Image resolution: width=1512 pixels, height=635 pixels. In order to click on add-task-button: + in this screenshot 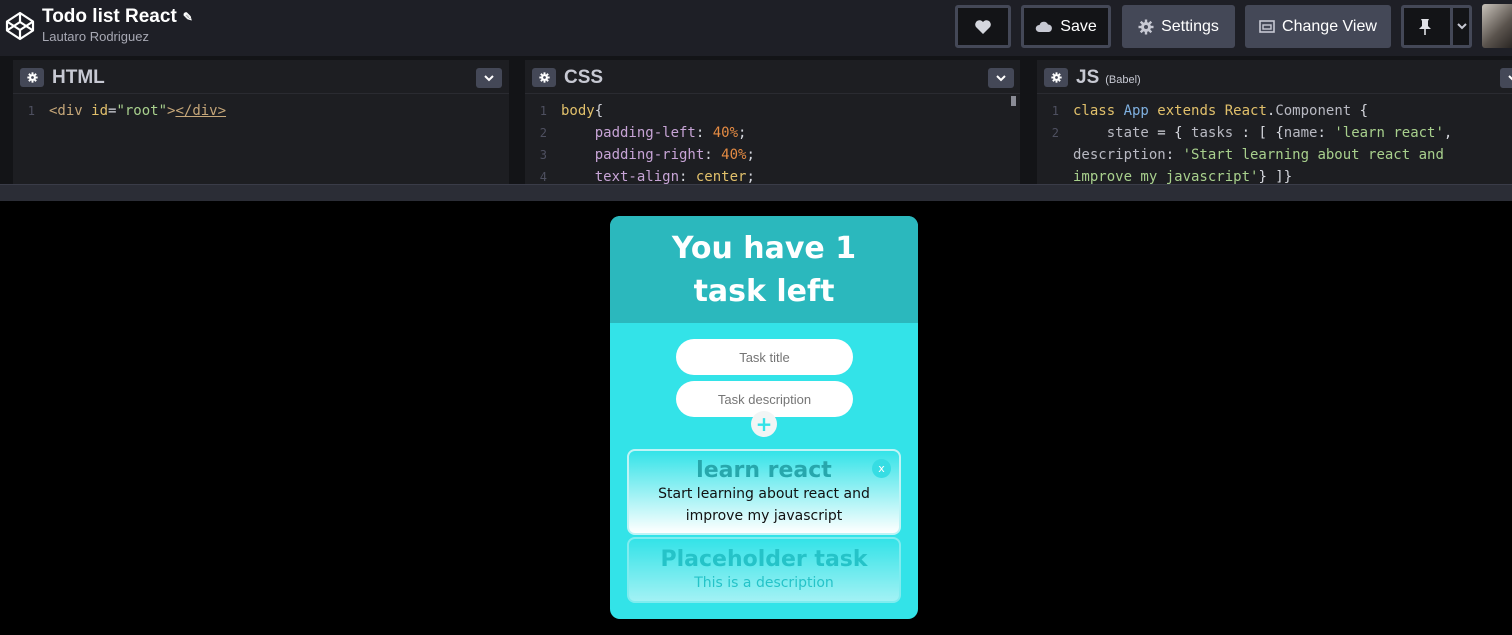, I will do `click(764, 424)`.